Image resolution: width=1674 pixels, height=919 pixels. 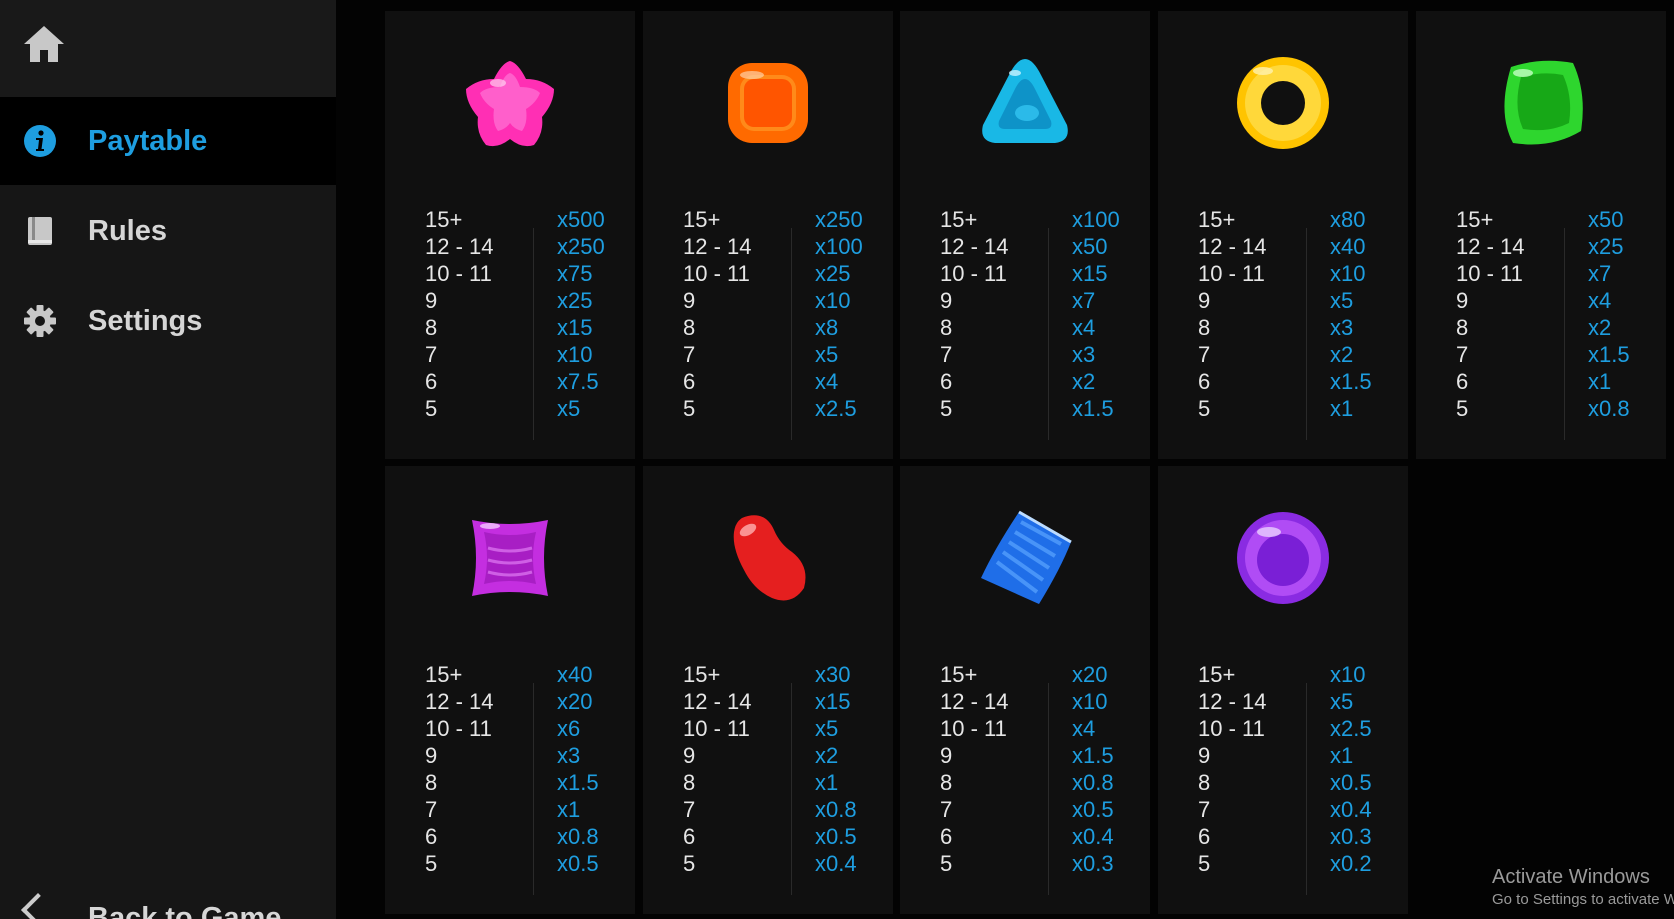 What do you see at coordinates (578, 863) in the screenshot?
I see `payout-multiplier: x0.5` at bounding box center [578, 863].